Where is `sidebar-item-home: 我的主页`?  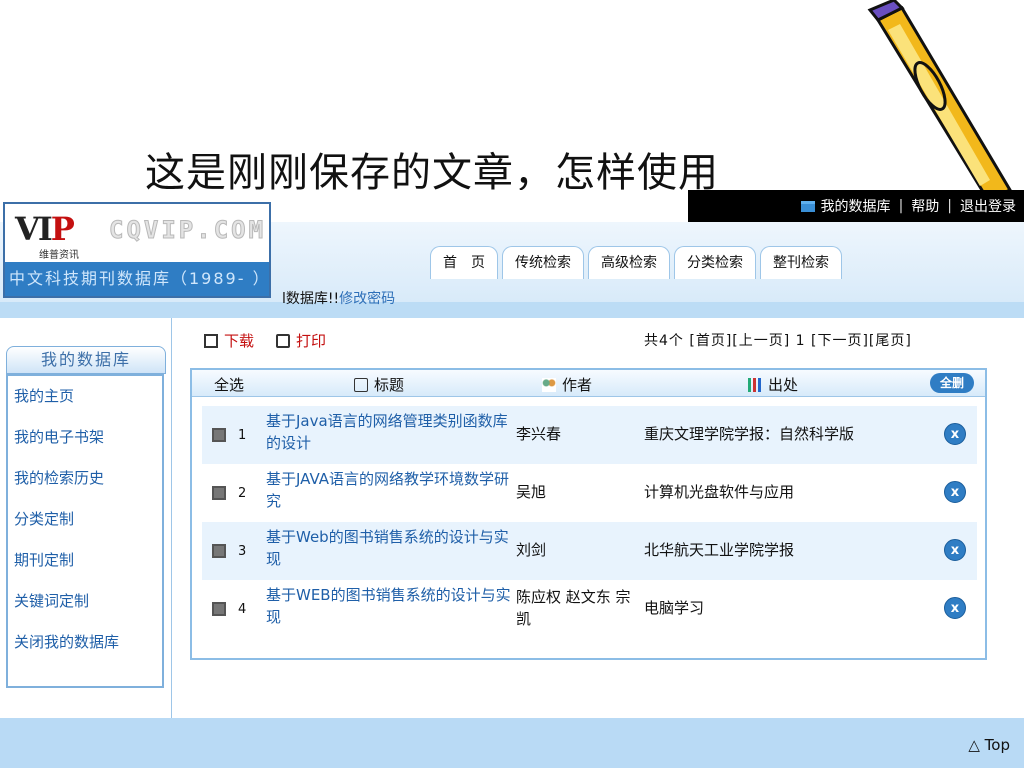 sidebar-item-home: 我的主页 is located at coordinates (85, 396).